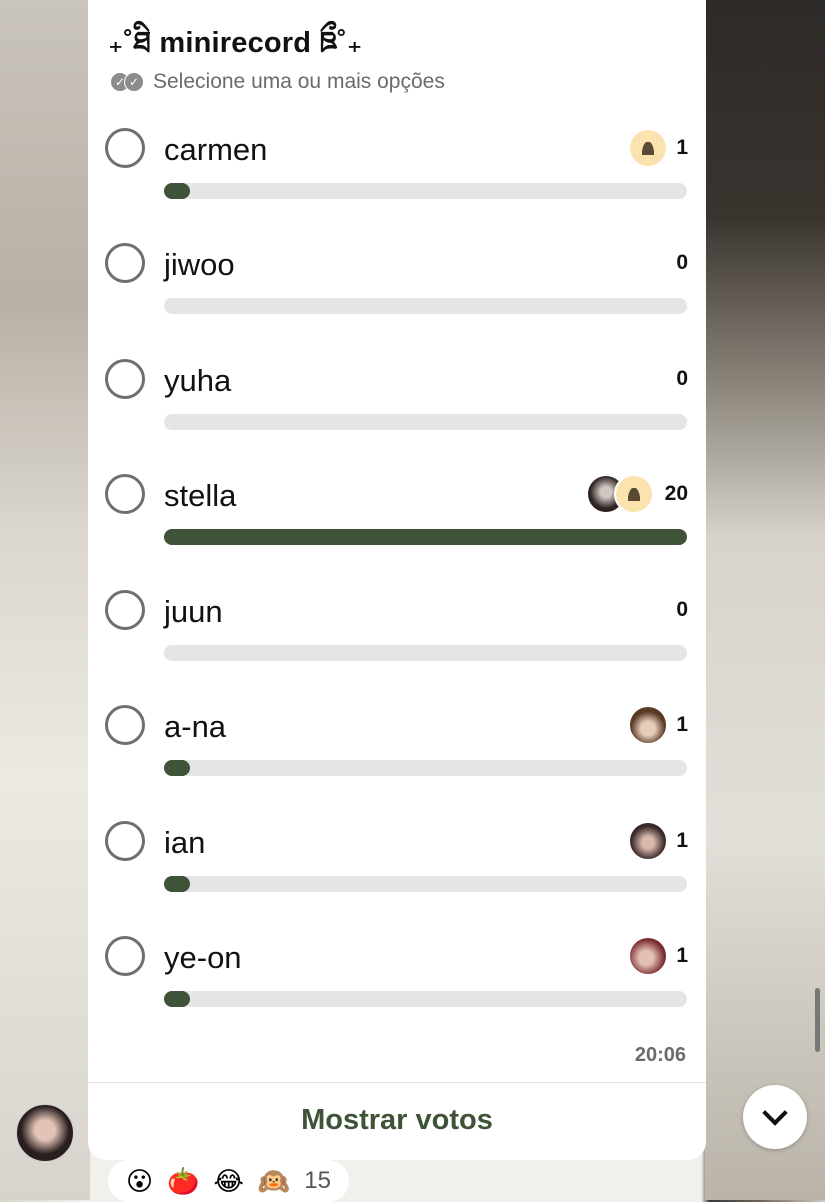  What do you see at coordinates (397, 178) in the screenshot?
I see `poll-option: carmen 1` at bounding box center [397, 178].